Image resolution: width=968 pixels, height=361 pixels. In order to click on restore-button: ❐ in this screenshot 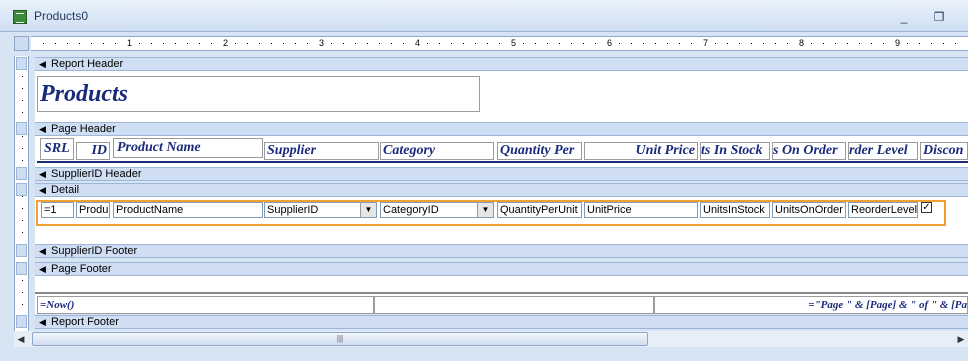, I will do `click(939, 17)`.